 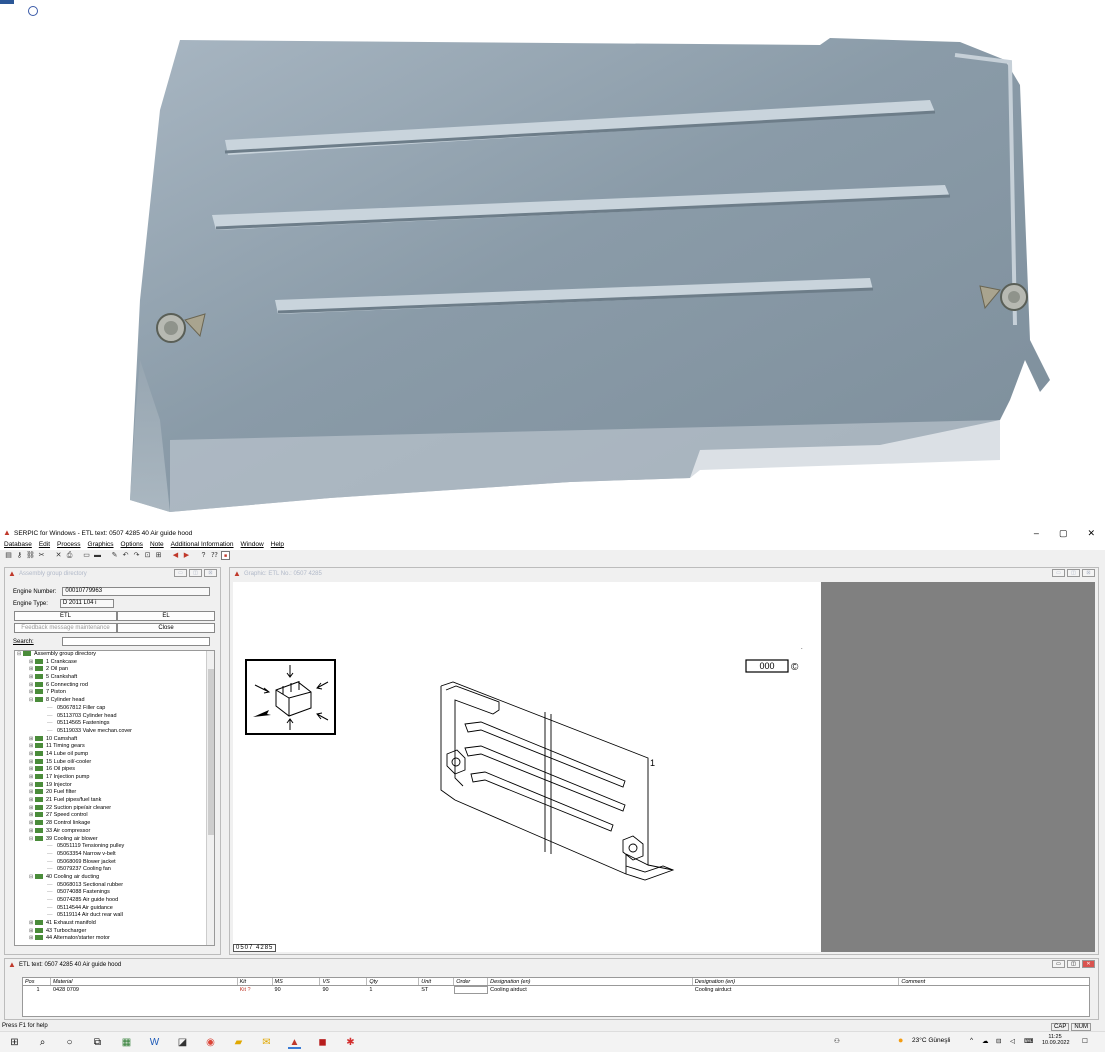 What do you see at coordinates (114, 863) in the screenshot?
I see `tree-leaf-item: —05068069 Blower jacket` at bounding box center [114, 863].